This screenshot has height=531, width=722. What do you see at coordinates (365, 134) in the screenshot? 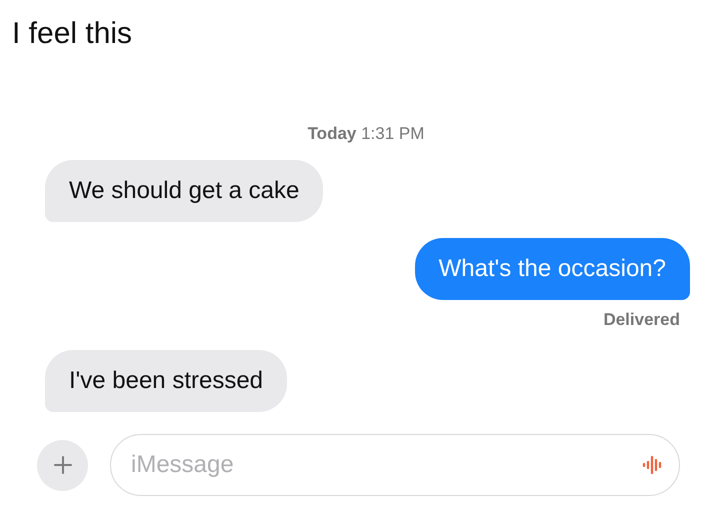
I see `timestamp: Today 1:31 PM` at bounding box center [365, 134].